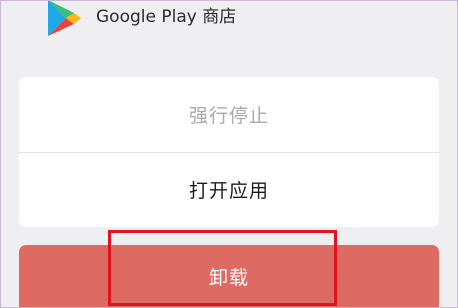  Describe the element at coordinates (64, 18) in the screenshot. I see `google-play-icon` at that location.